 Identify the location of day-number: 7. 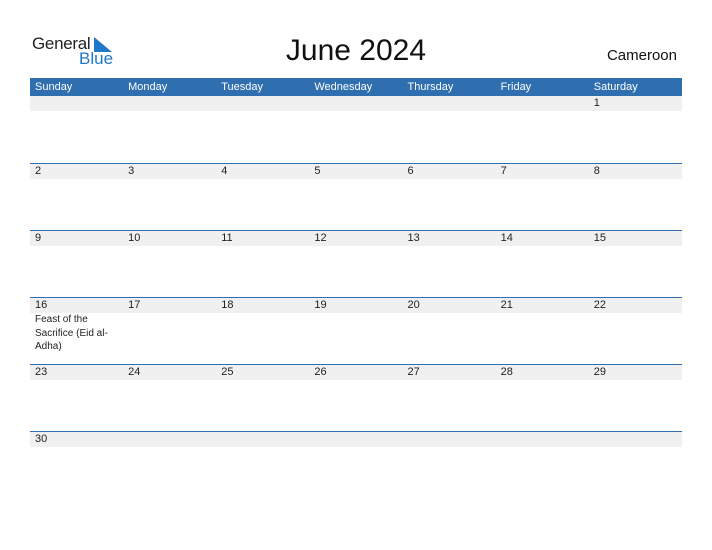
(503, 171).